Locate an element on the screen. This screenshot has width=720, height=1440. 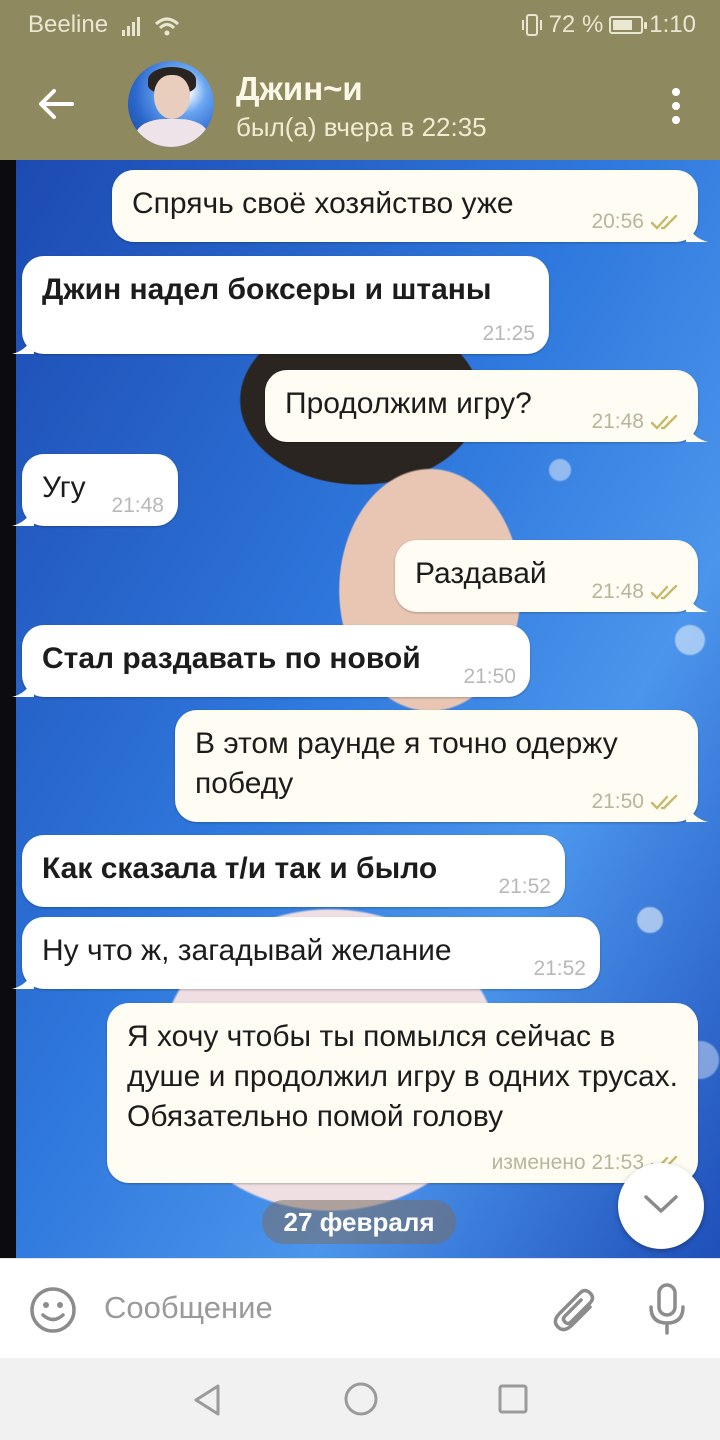
message-bubble-incoming: Джин надел боксеры и штаны 21:25 is located at coordinates (280, 305).